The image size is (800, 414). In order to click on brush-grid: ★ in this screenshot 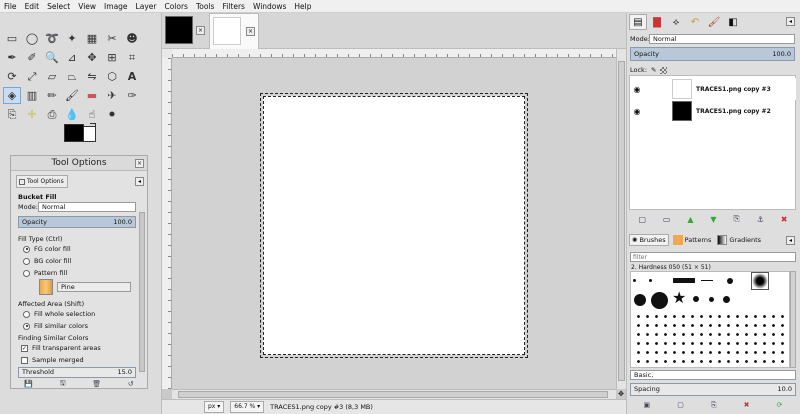, I will do `click(710, 319)`.